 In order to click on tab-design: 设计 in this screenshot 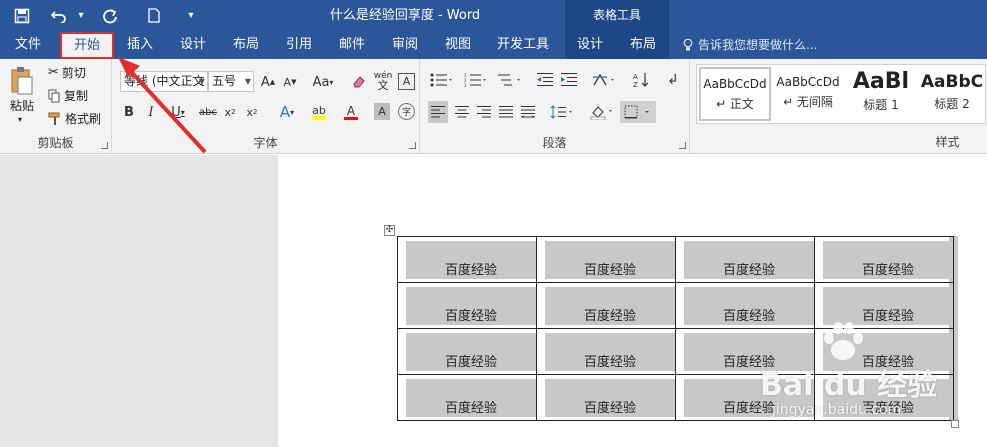, I will do `click(193, 45)`.